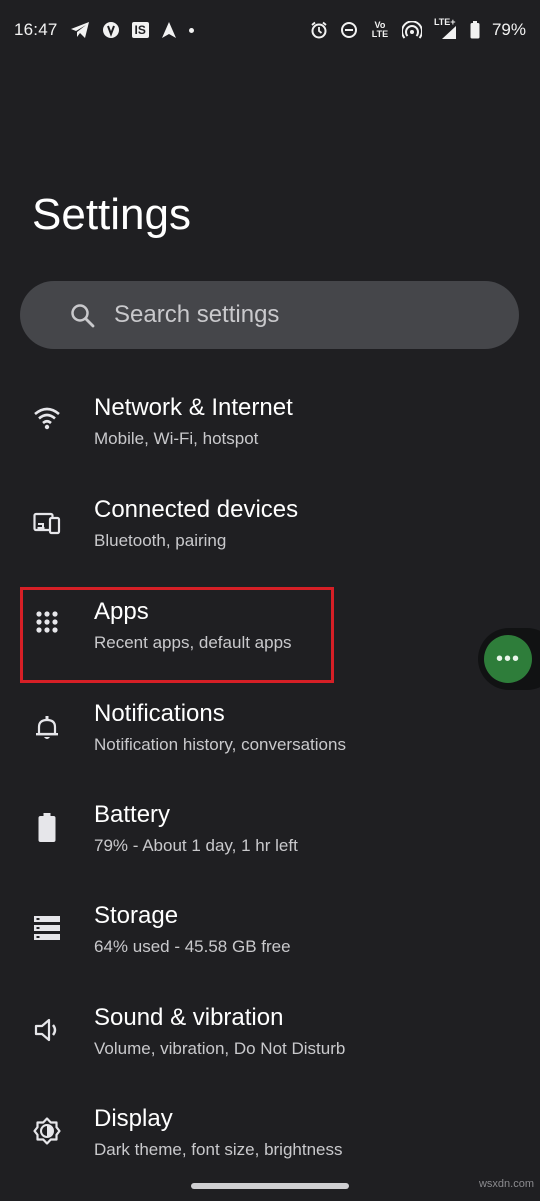 The width and height of the screenshot is (540, 1201). Describe the element at coordinates (193, 407) in the screenshot. I see `settings-item-label: Network & Internet` at that location.